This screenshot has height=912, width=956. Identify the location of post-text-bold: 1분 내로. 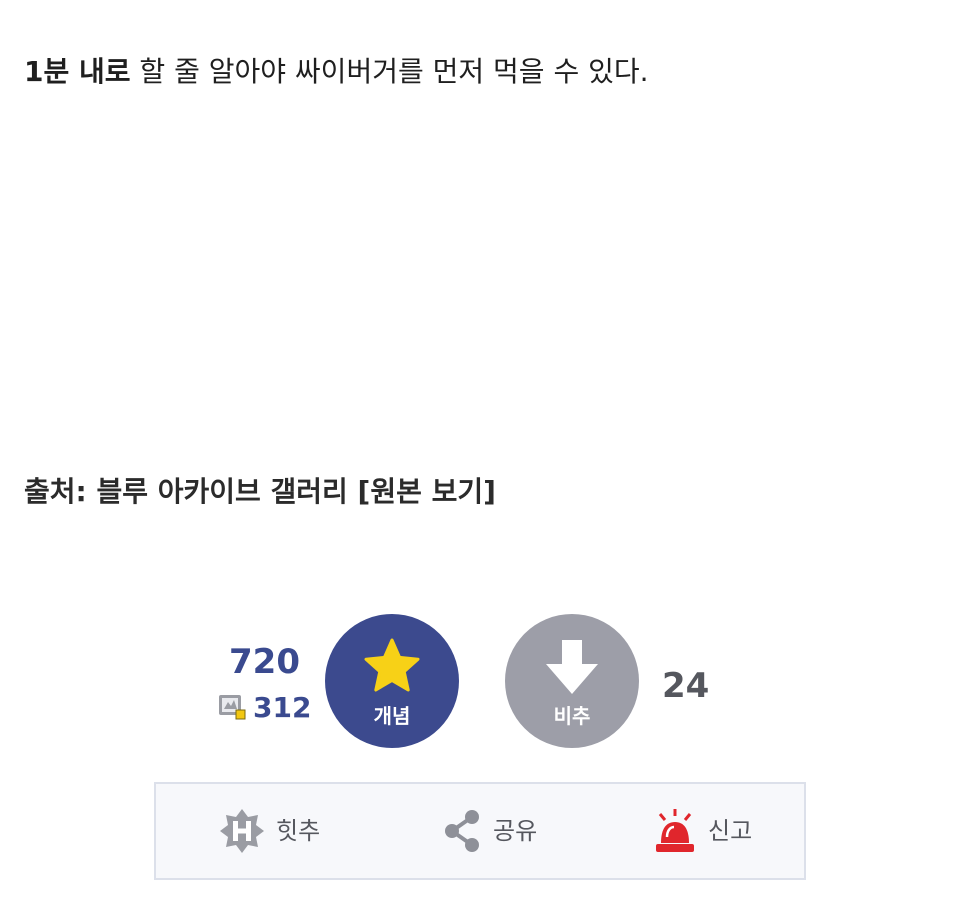
(77, 71).